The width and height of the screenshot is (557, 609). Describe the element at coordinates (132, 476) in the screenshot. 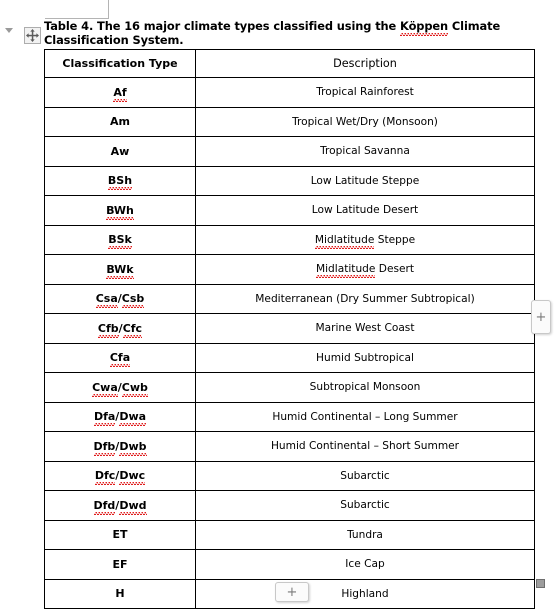

I see `misspelled-code-token: Dwc` at that location.